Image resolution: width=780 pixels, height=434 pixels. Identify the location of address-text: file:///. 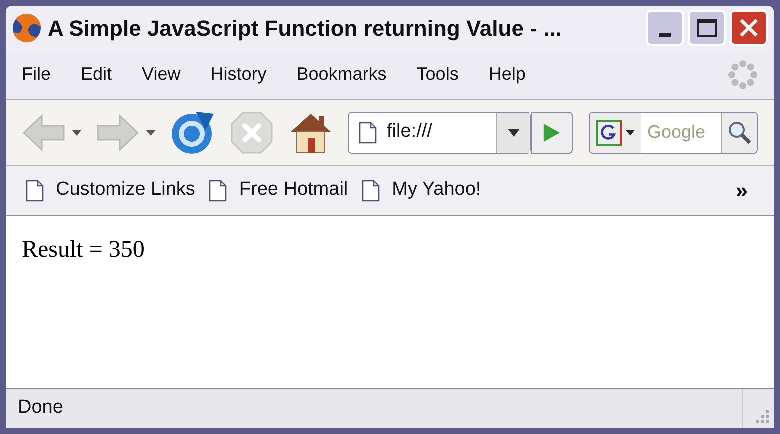
(410, 132).